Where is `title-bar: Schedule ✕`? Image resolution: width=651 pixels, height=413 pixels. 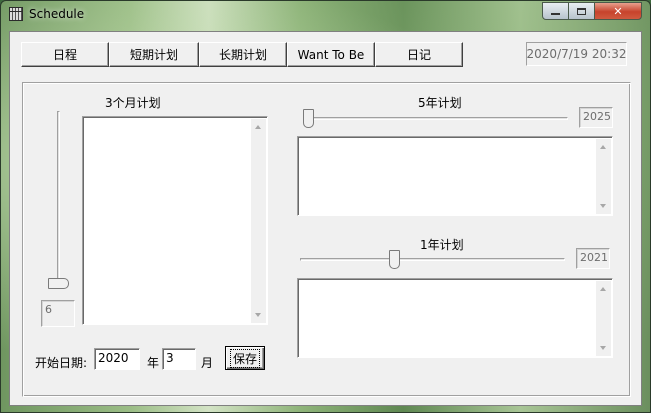
title-bar: Schedule ✕ is located at coordinates (325, 15).